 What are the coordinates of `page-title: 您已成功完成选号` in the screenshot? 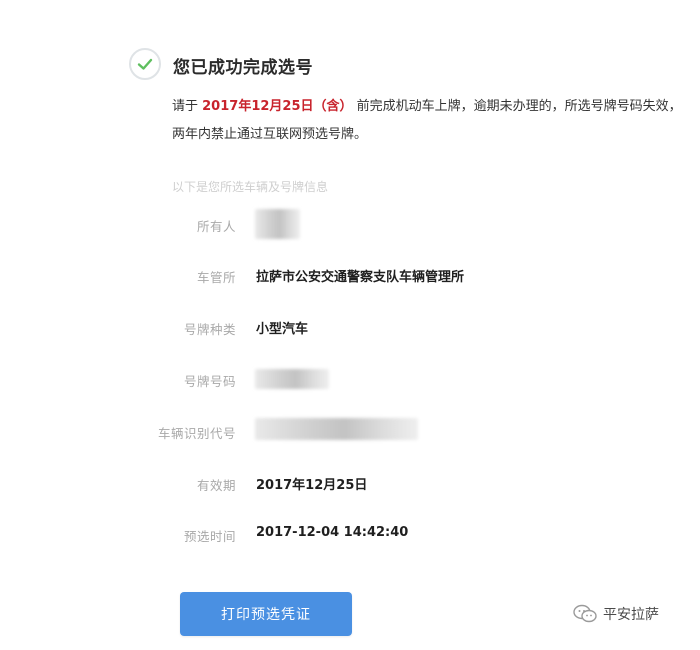 It's located at (243, 68).